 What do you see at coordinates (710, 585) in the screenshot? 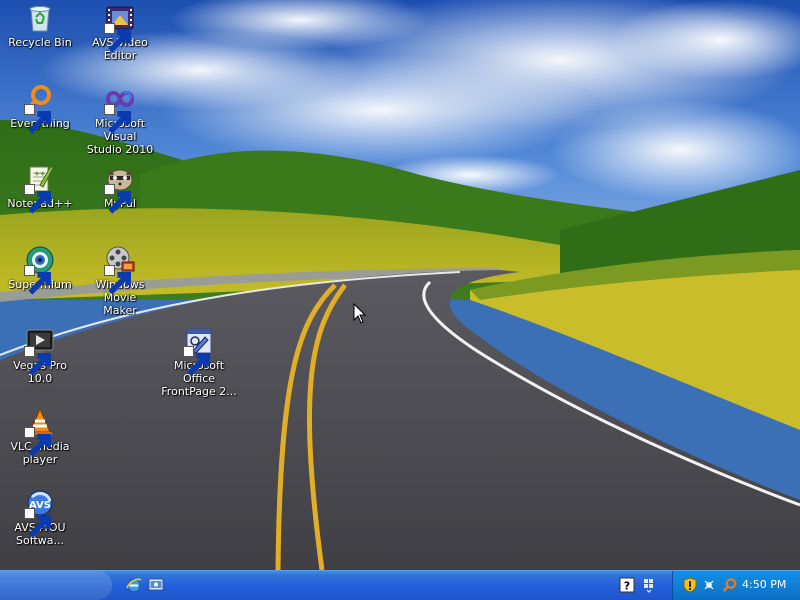
I see `network-icon` at bounding box center [710, 585].